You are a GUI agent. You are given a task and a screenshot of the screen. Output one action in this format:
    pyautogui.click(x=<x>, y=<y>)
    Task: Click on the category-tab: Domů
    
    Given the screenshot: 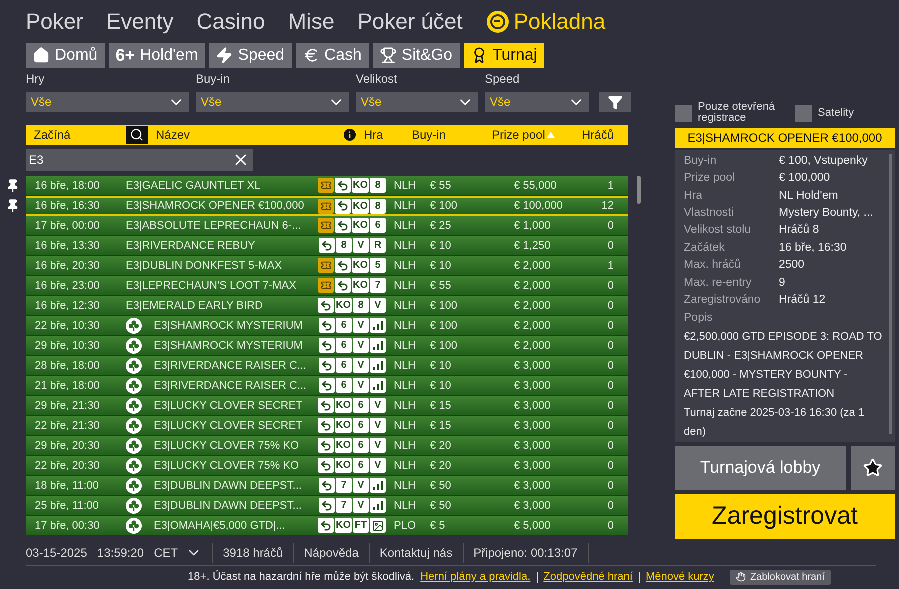 What is the action you would take?
    pyautogui.click(x=65, y=55)
    